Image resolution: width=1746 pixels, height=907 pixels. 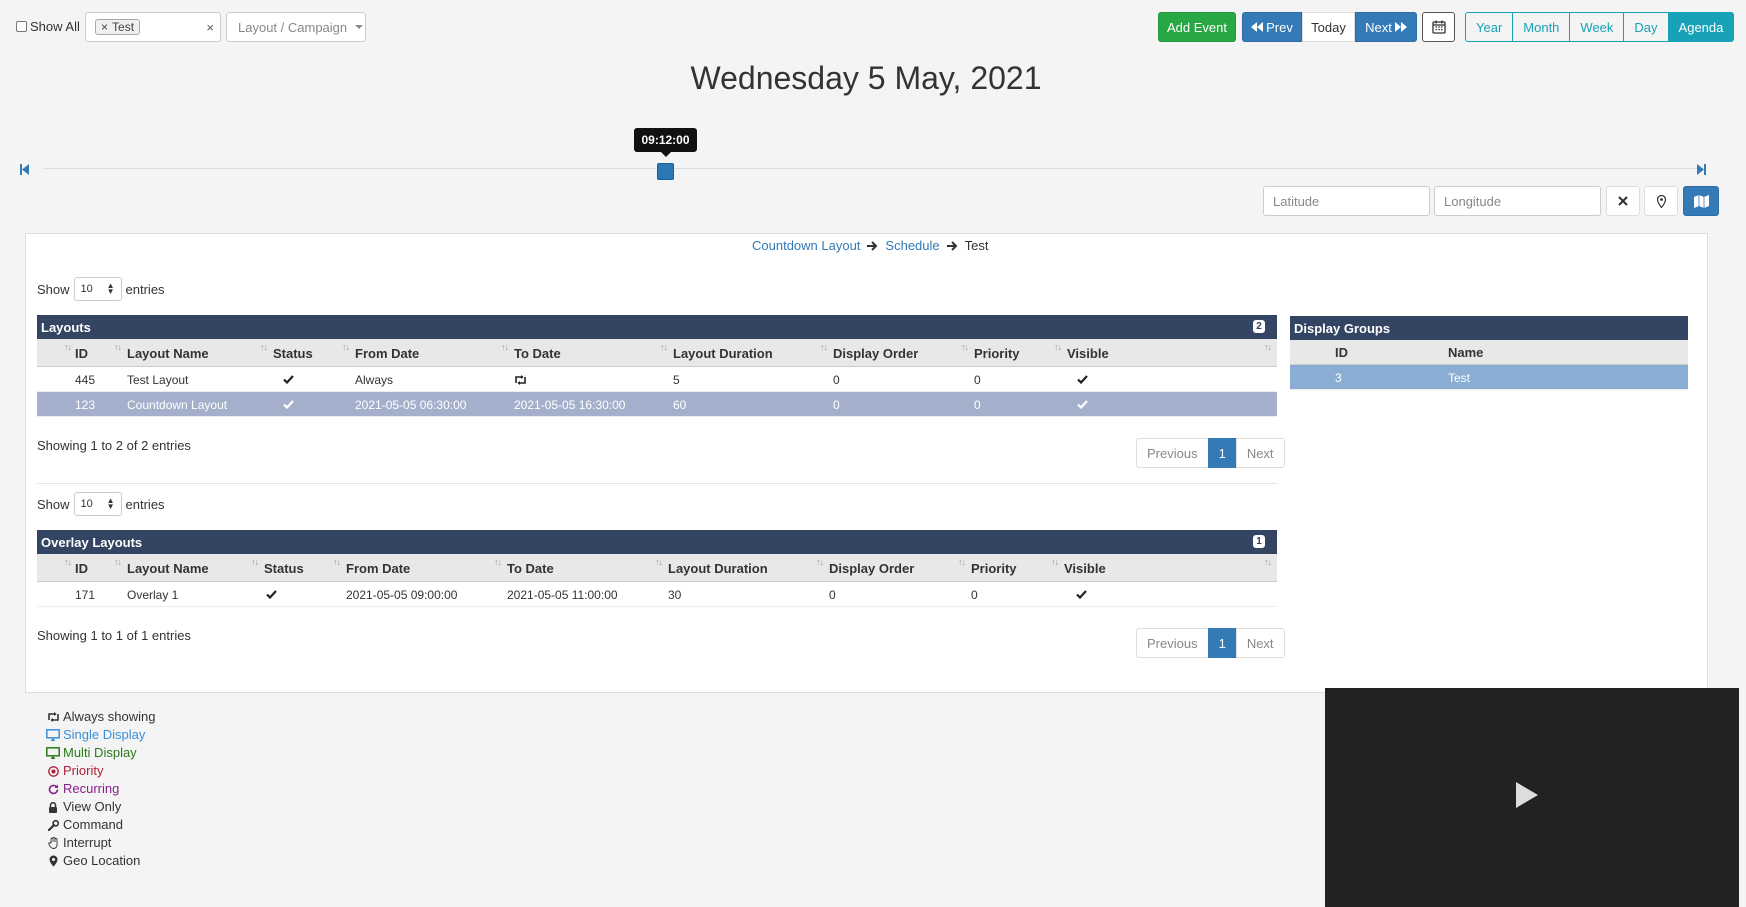 I want to click on selected-tag-chip: × Test, so click(x=118, y=27).